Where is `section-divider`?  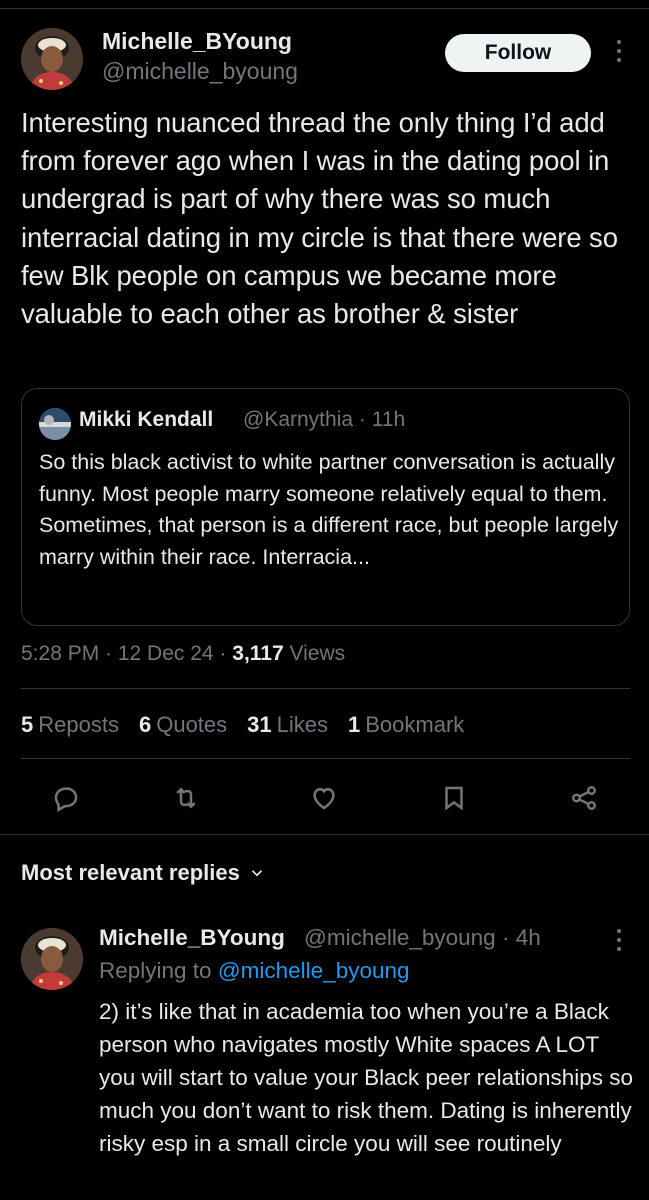 section-divider is located at coordinates (324, 834).